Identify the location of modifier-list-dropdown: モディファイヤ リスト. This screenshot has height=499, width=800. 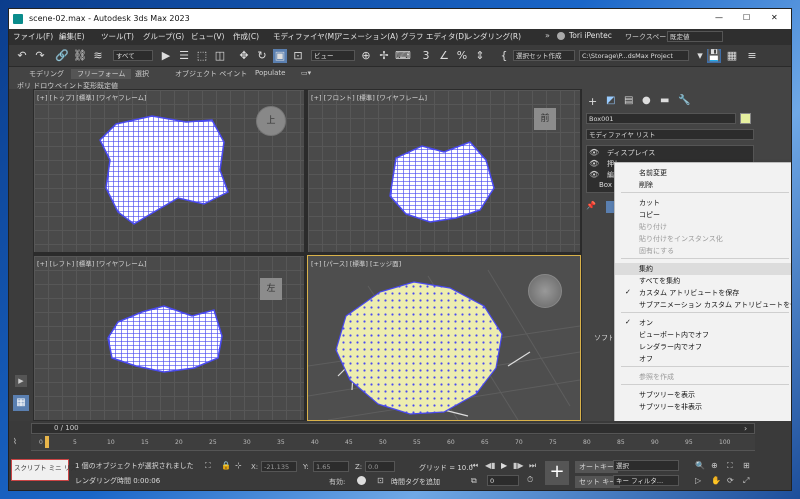
(670, 134).